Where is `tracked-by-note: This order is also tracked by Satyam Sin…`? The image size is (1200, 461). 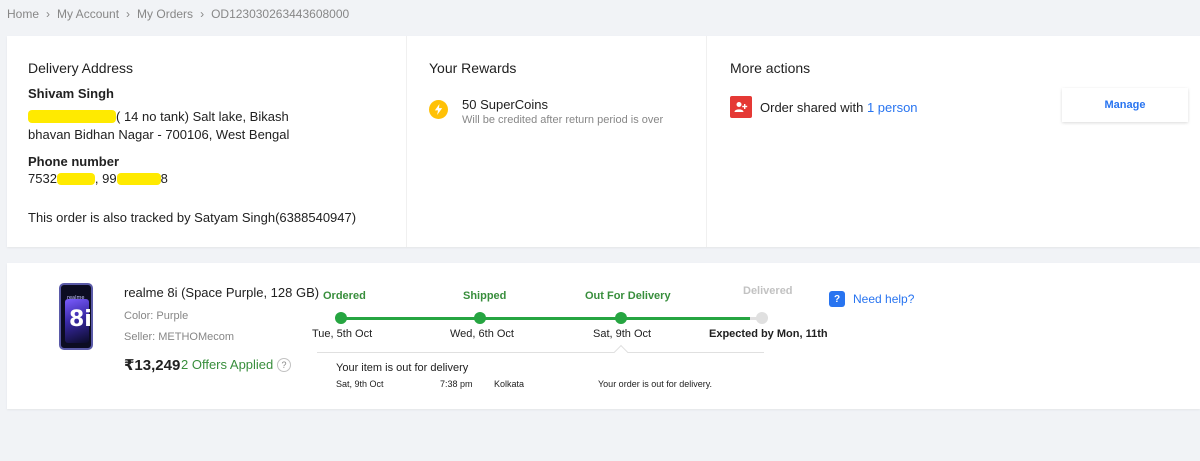
tracked-by-note: This order is also tracked by Satyam Sin… is located at coordinates (192, 217).